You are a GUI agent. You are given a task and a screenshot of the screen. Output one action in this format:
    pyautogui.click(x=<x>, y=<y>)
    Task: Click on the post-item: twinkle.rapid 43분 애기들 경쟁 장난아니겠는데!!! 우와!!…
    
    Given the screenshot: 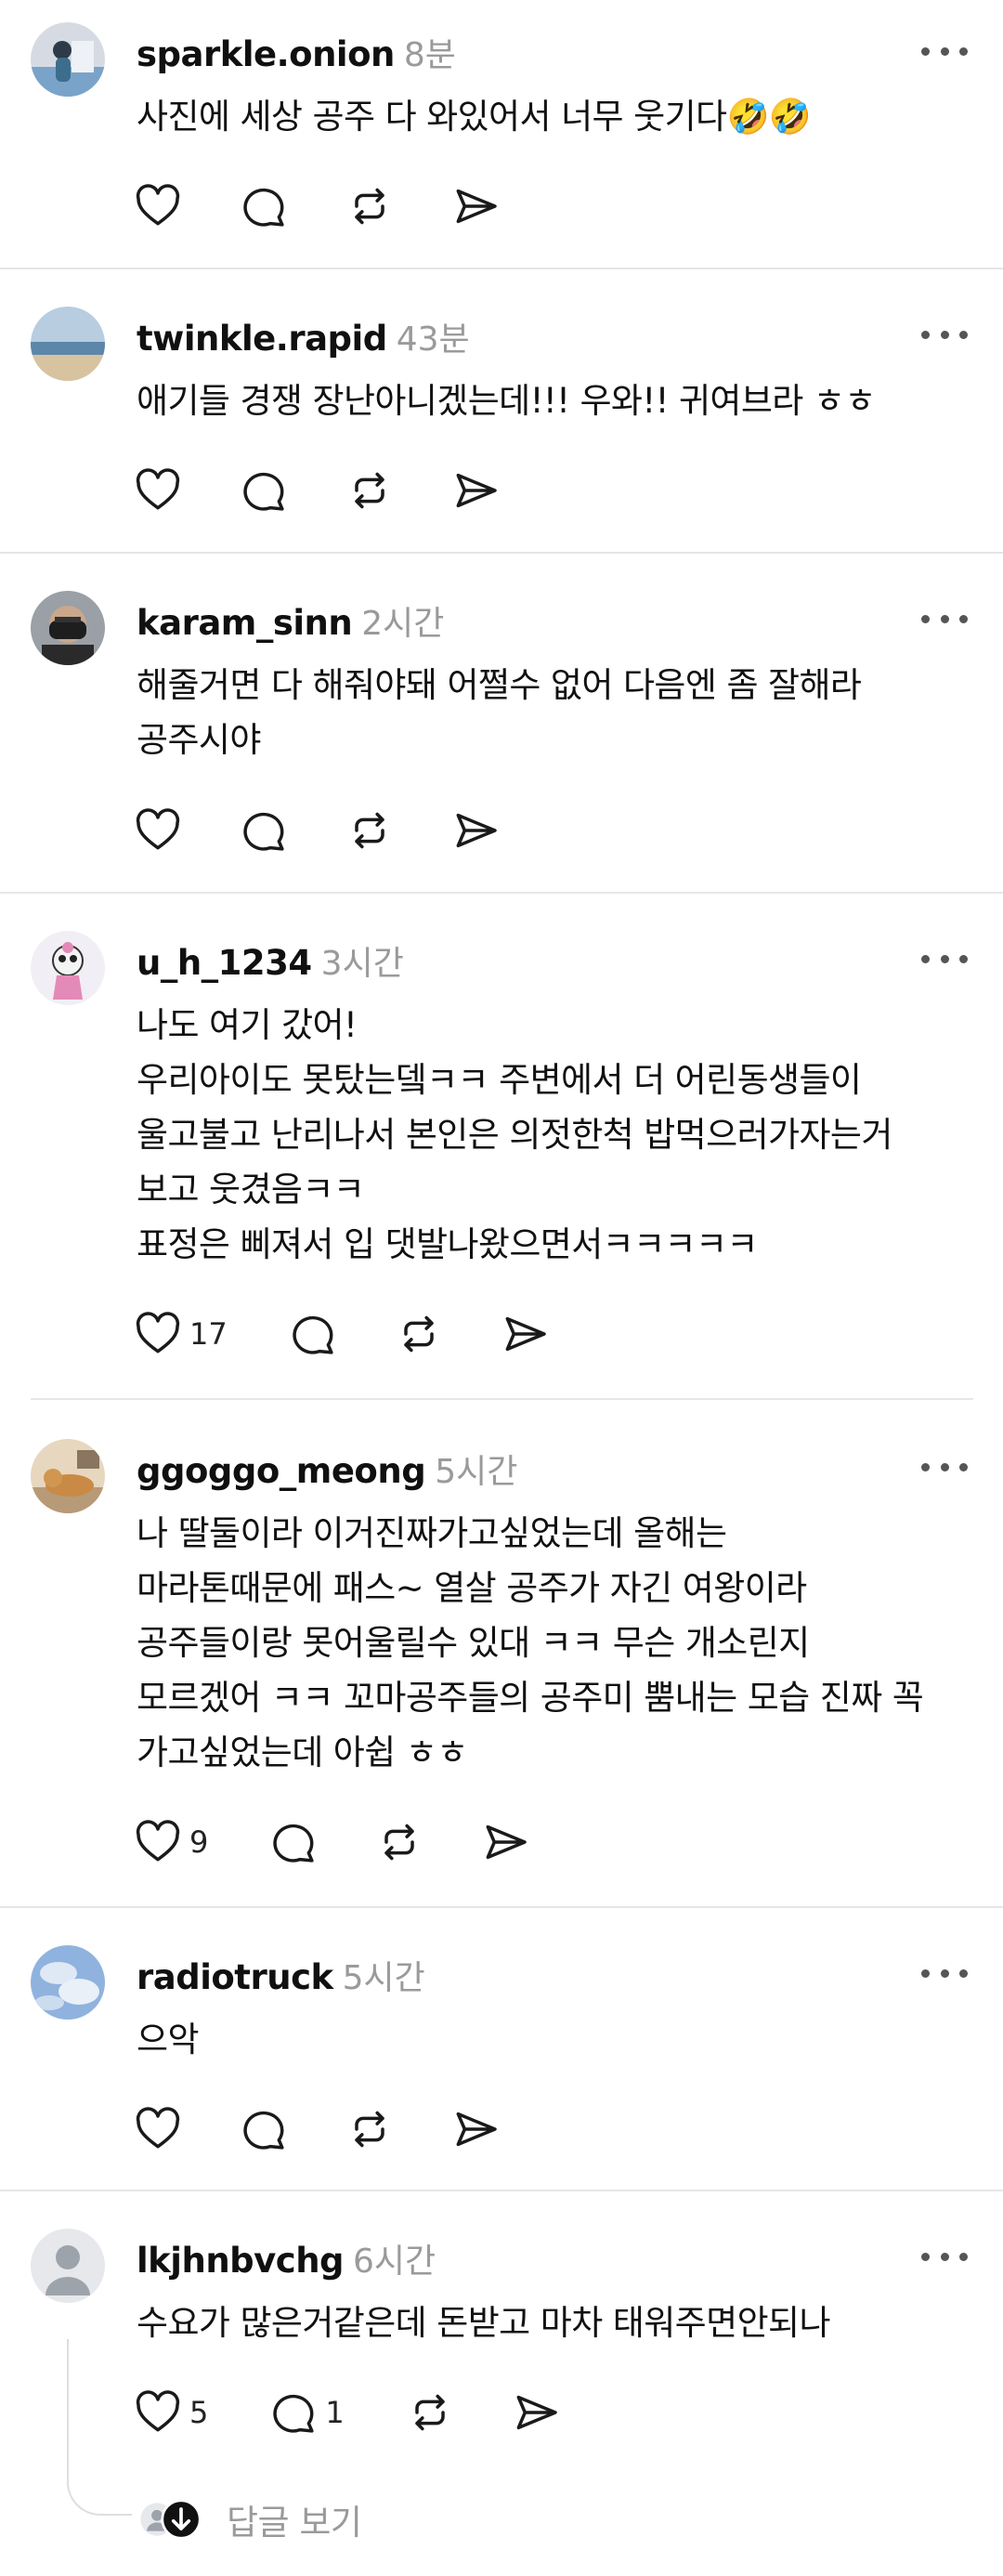 What is the action you would take?
    pyautogui.click(x=501, y=412)
    